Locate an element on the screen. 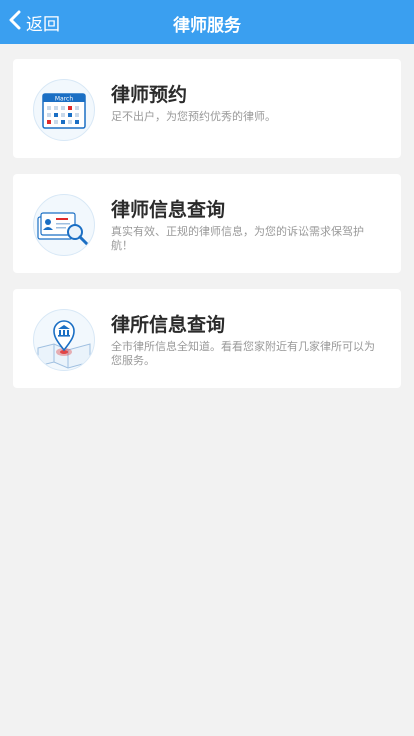  card-description: 全市律所信息全知道。看看您家附近有几家律所可以为您服务。 is located at coordinates (243, 353).